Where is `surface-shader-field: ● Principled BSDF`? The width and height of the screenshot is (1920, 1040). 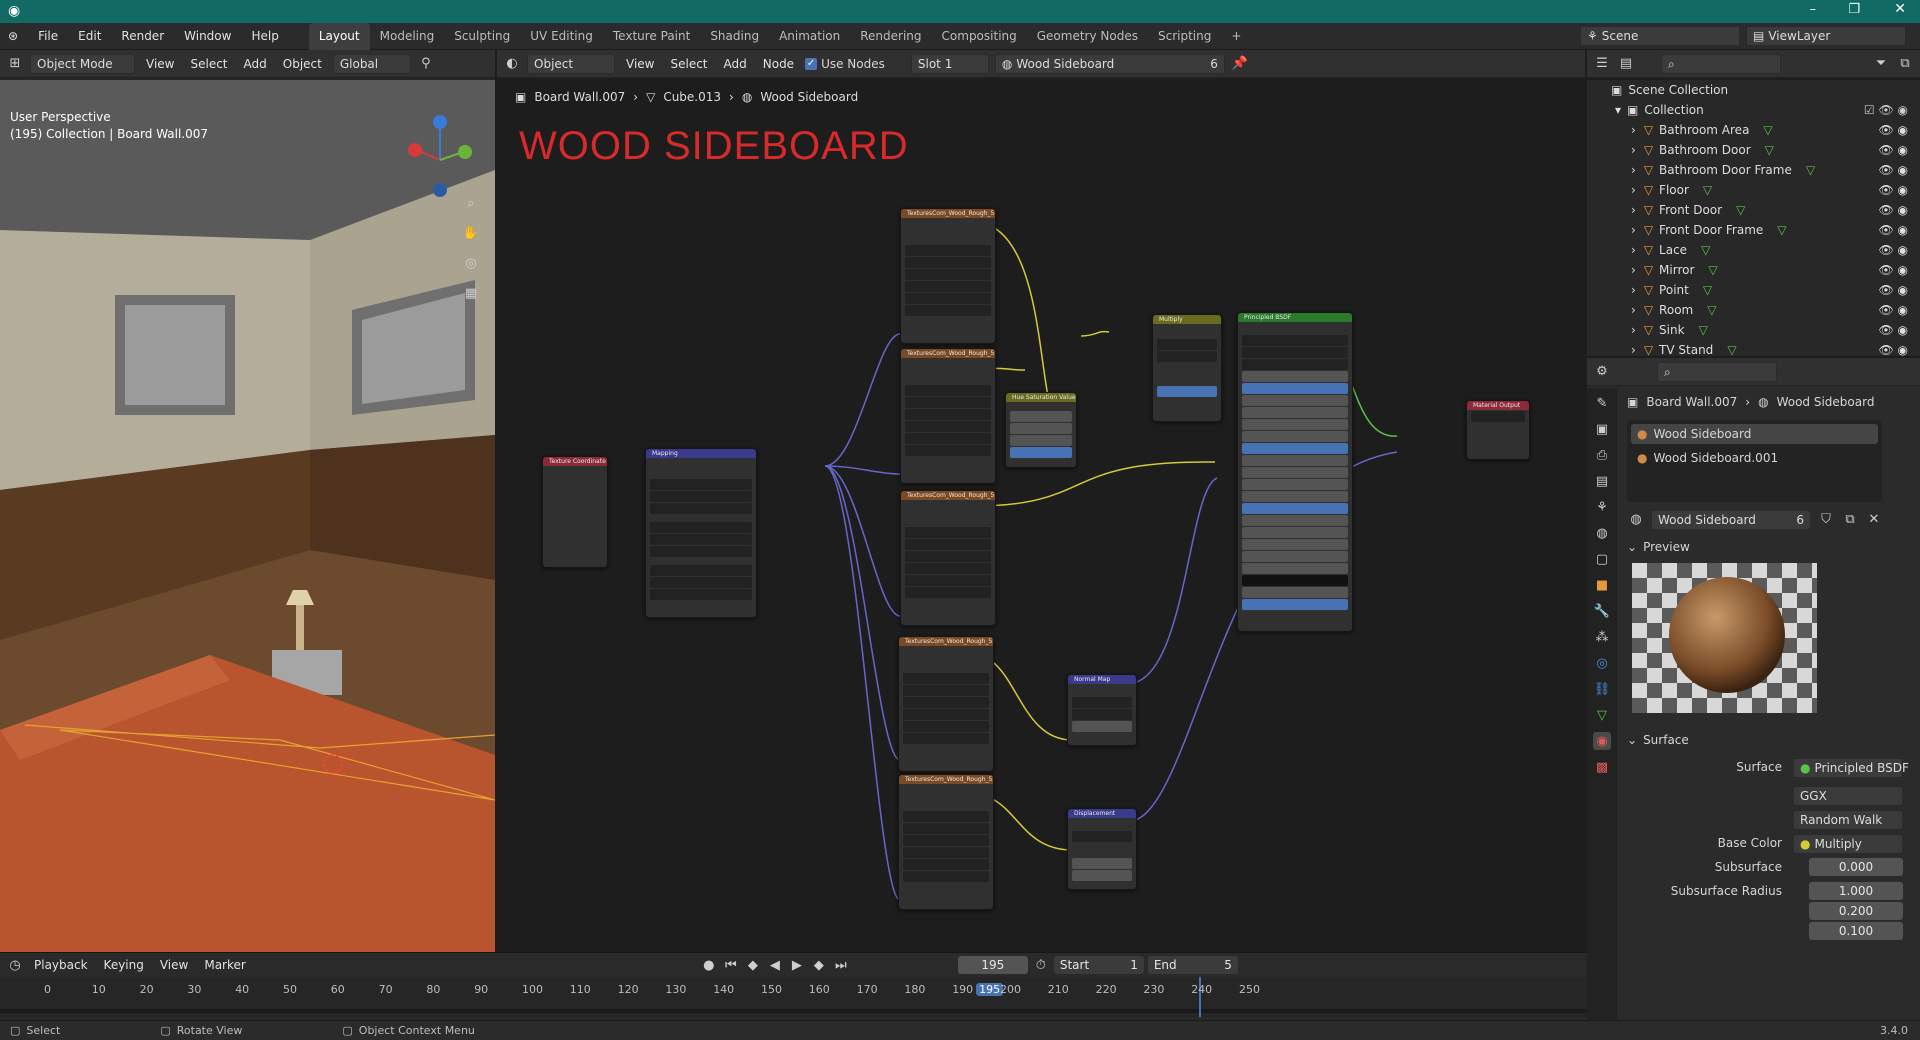 surface-shader-field: ● Principled BSDF is located at coordinates (1851, 768).